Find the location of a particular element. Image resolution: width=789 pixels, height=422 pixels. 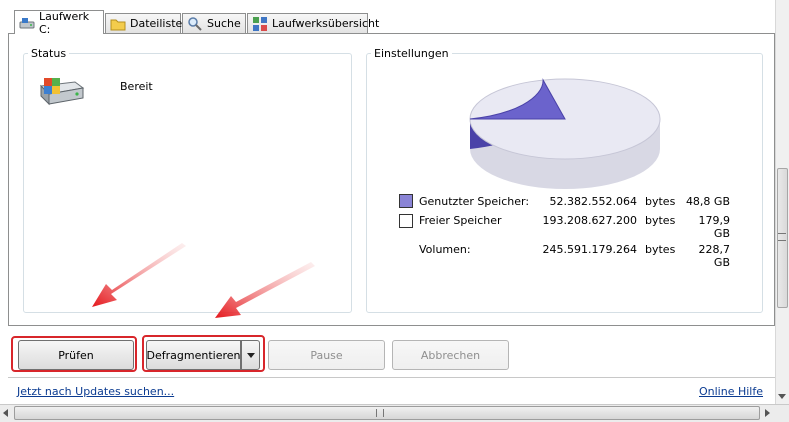

scroll-down-arrow-icon is located at coordinates (782, 396).